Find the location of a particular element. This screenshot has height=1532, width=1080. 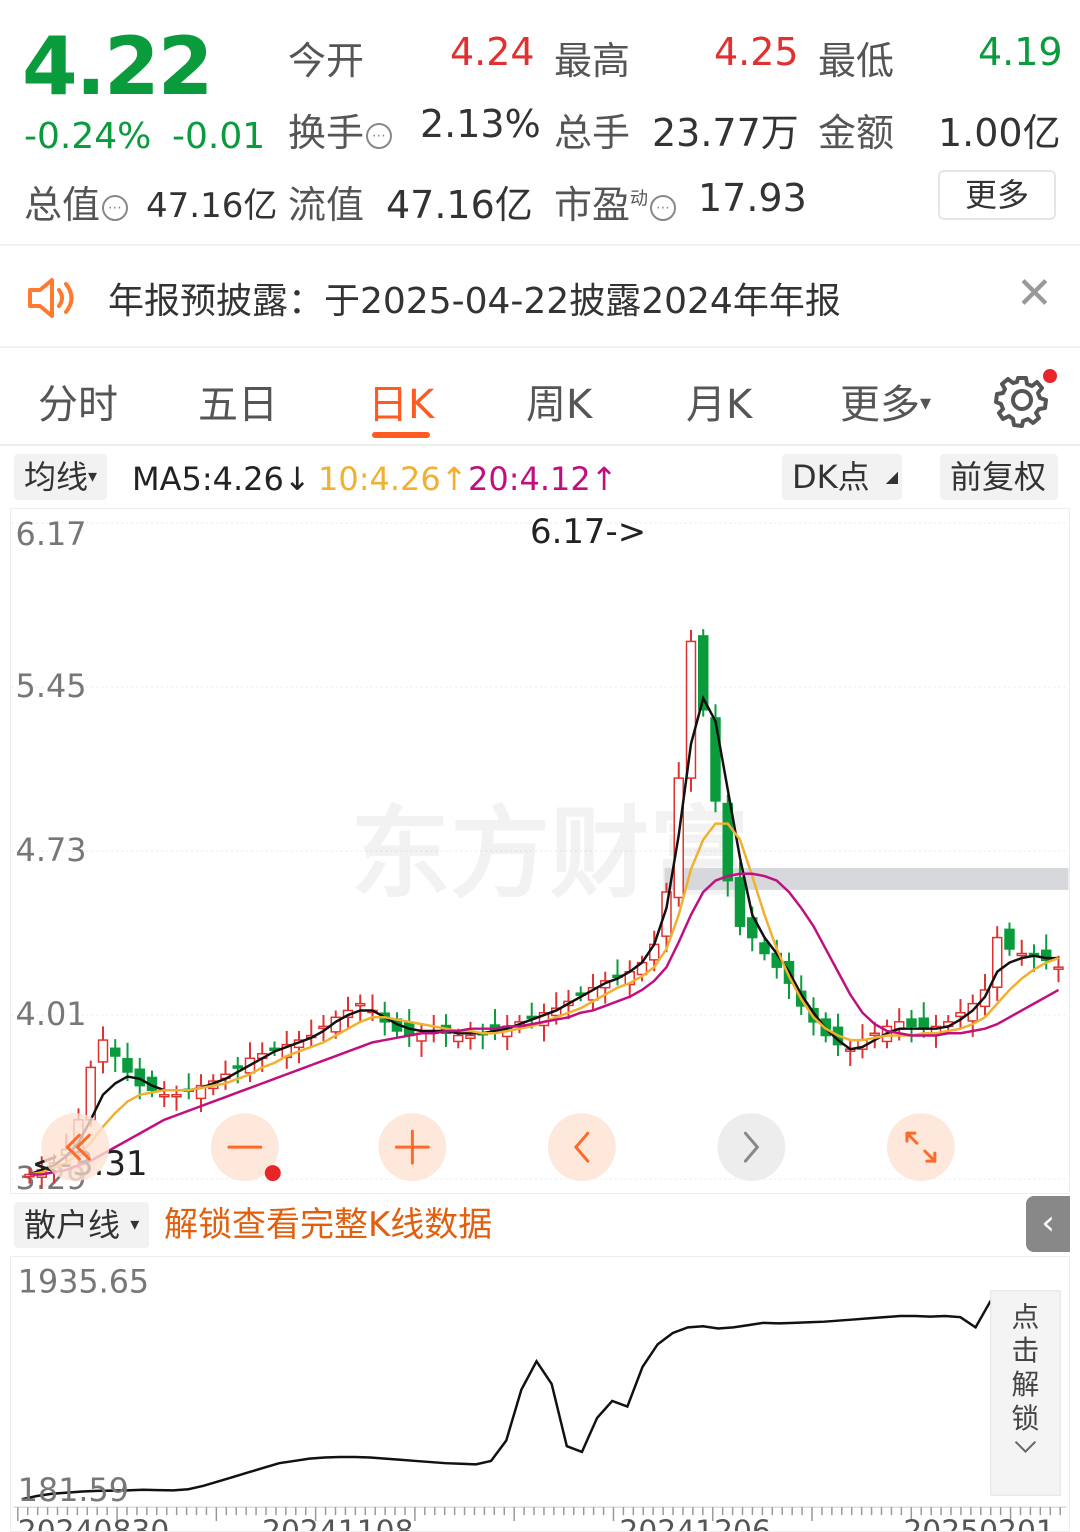

amount-value: 1.00亿 is located at coordinates (999, 133).